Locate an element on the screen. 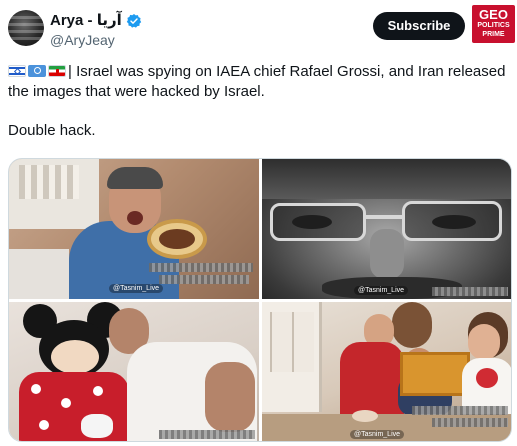 The width and height of the screenshot is (517, 446). verified-badge-icon is located at coordinates (134, 21).